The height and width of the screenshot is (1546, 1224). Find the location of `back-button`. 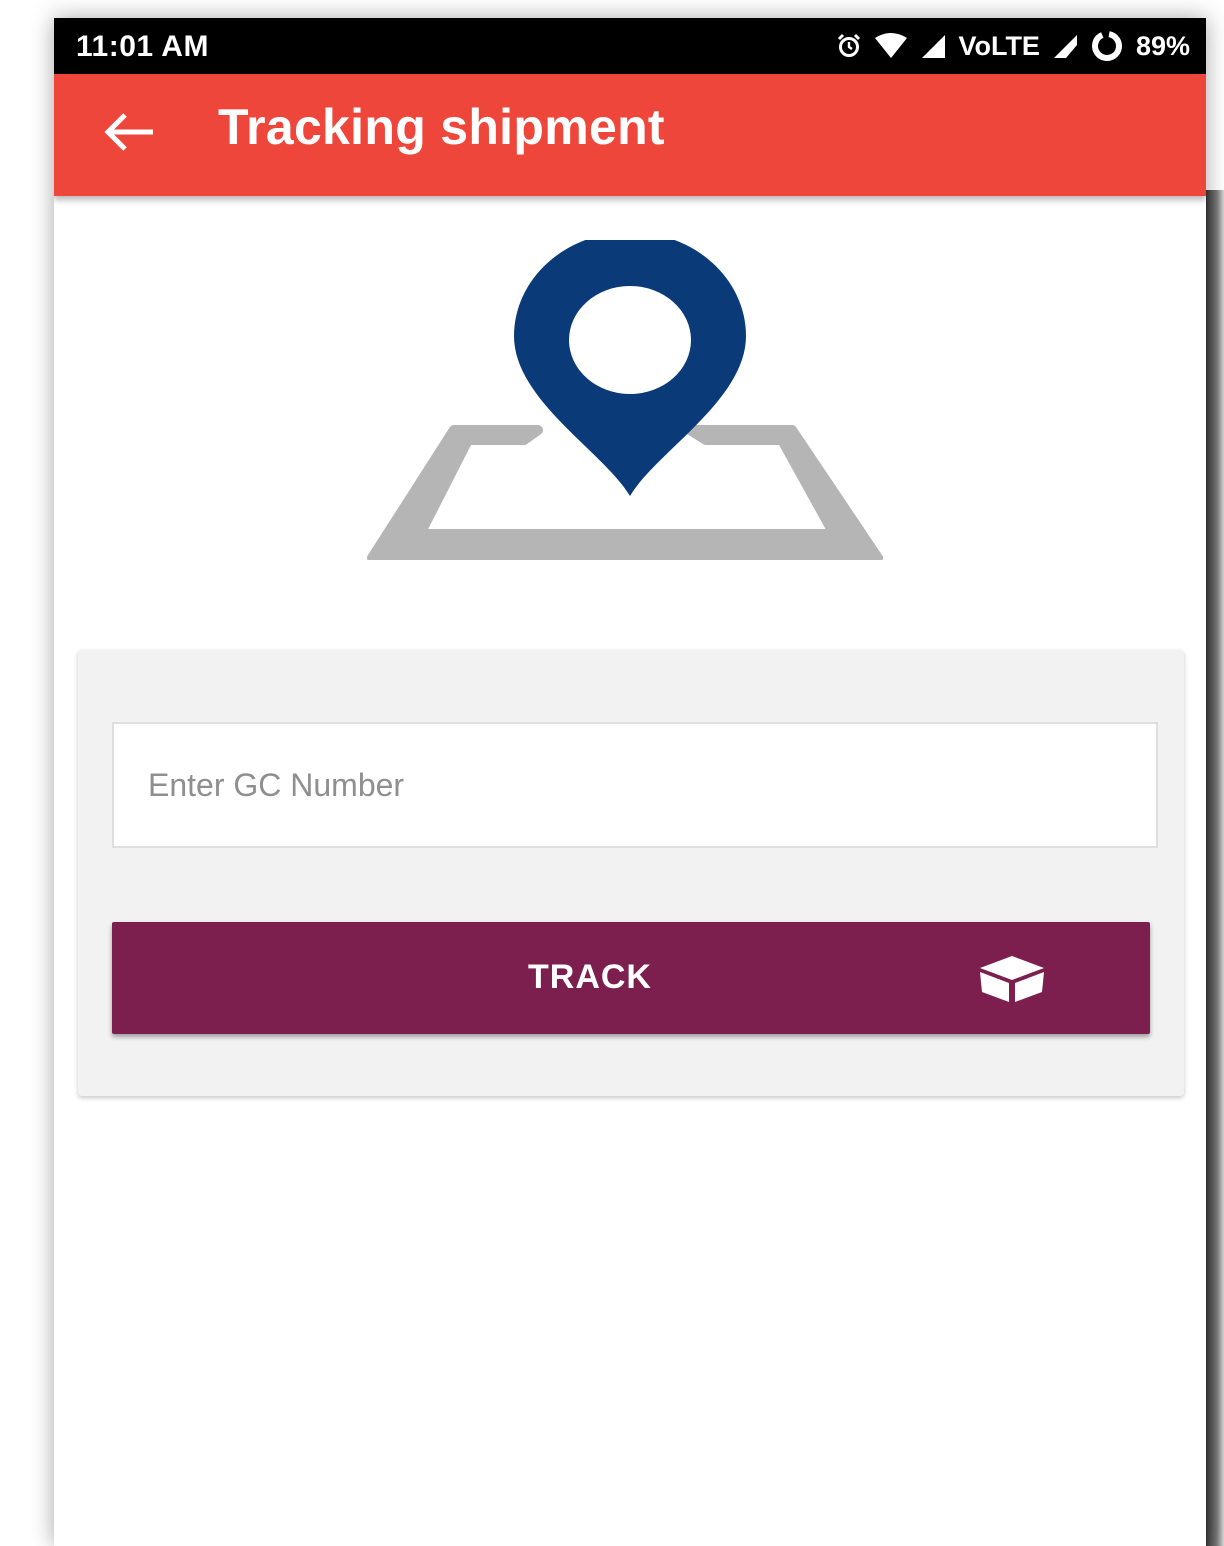

back-button is located at coordinates (129, 134).